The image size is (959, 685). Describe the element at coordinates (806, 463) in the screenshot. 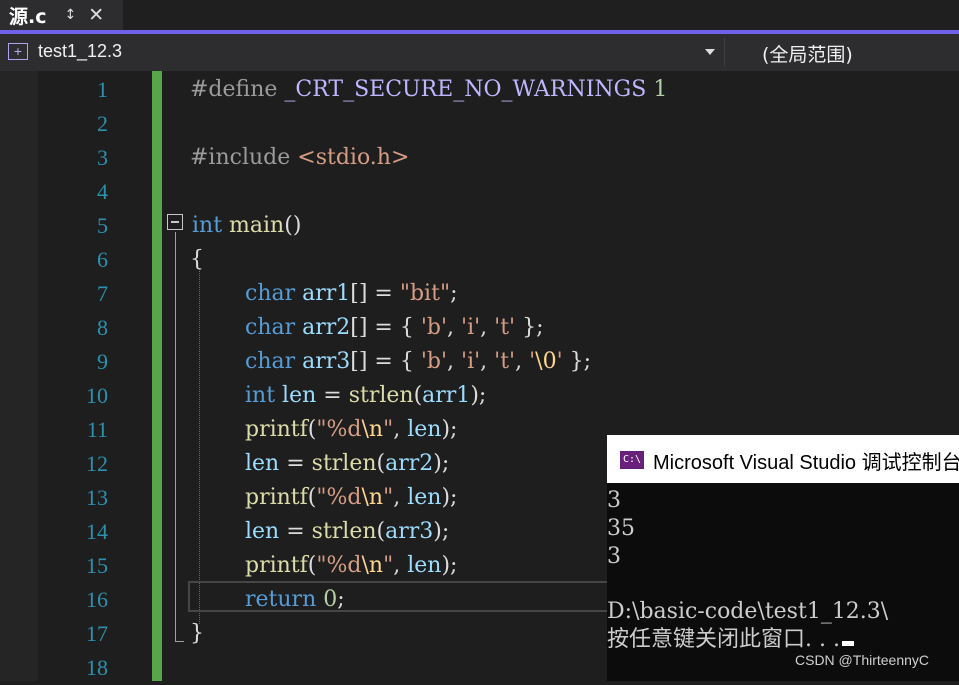

I see `console-title: Microsoft Visual Studio 调试控制台` at that location.